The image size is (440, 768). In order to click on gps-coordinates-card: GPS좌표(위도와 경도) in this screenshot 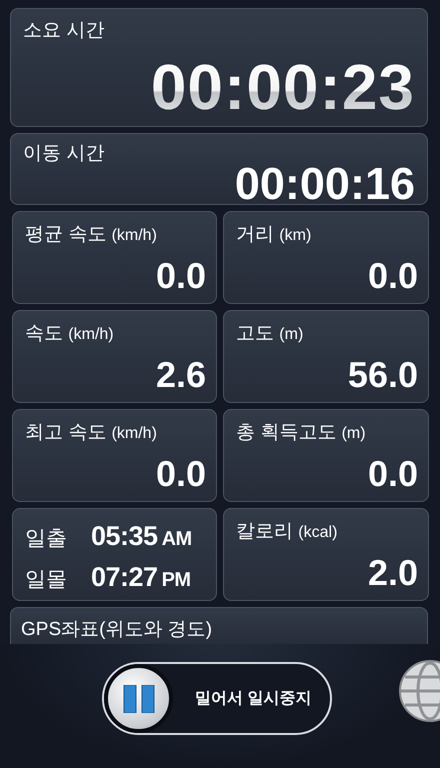, I will do `click(219, 625)`.